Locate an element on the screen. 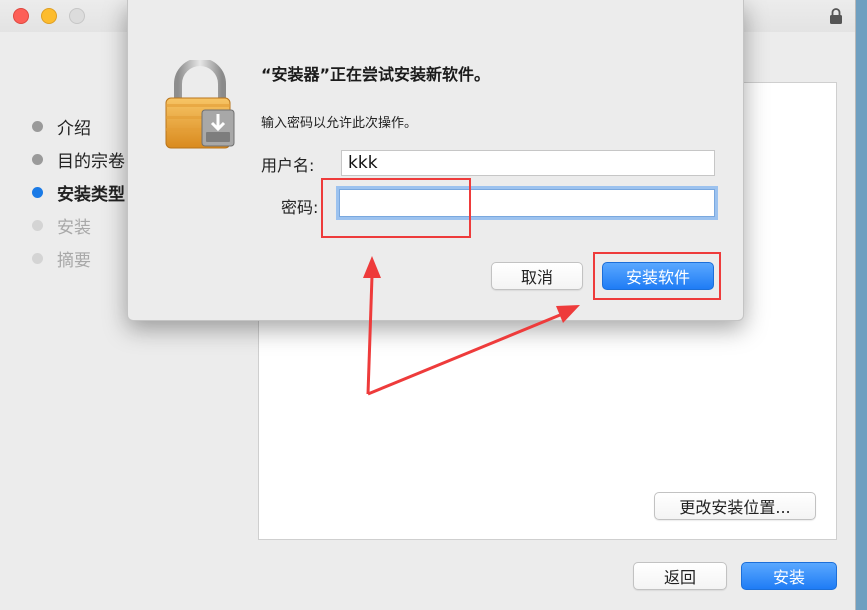 This screenshot has width=867, height=610. step-installation-type: 安装类型 is located at coordinates (78, 192).